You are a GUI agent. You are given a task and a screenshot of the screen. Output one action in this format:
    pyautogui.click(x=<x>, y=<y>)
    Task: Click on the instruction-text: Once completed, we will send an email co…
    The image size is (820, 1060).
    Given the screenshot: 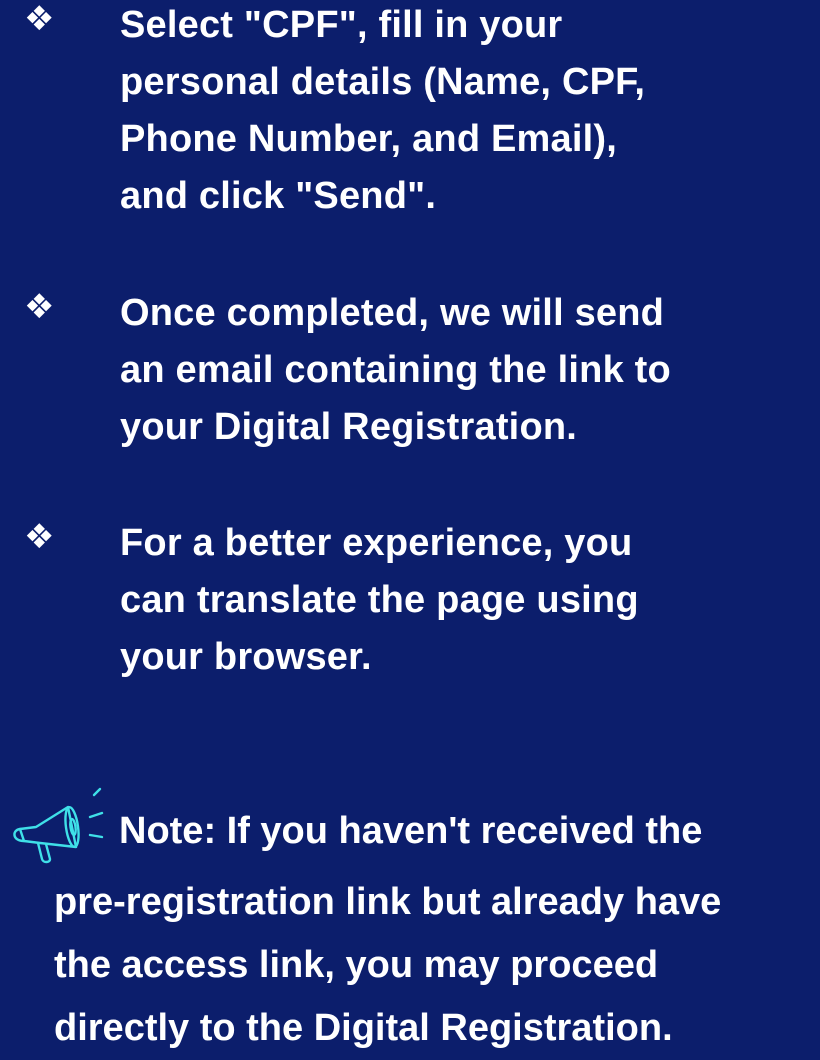 What is the action you would take?
    pyautogui.click(x=395, y=370)
    